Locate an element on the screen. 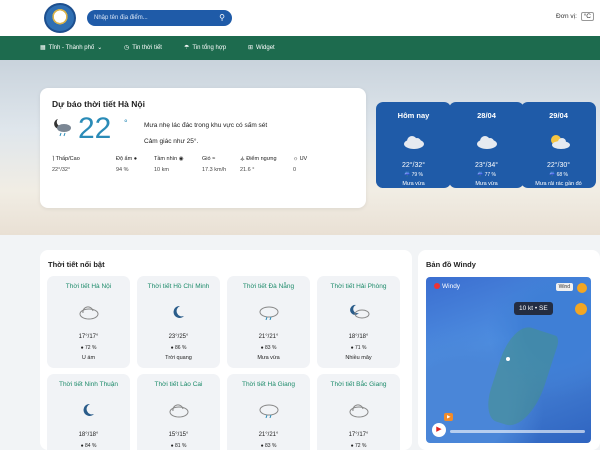 This screenshot has width=600, height=450. featured-title: Thời tiết nổi bật is located at coordinates (76, 264).